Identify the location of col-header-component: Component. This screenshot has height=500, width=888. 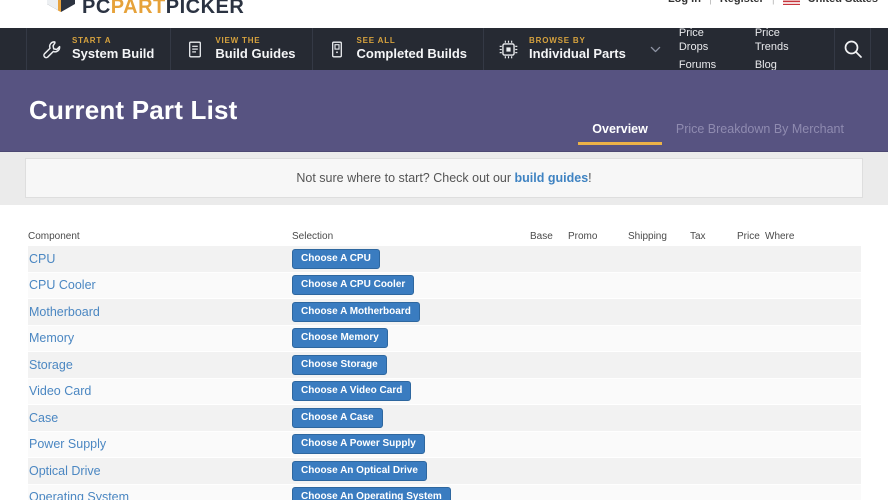
(54, 236).